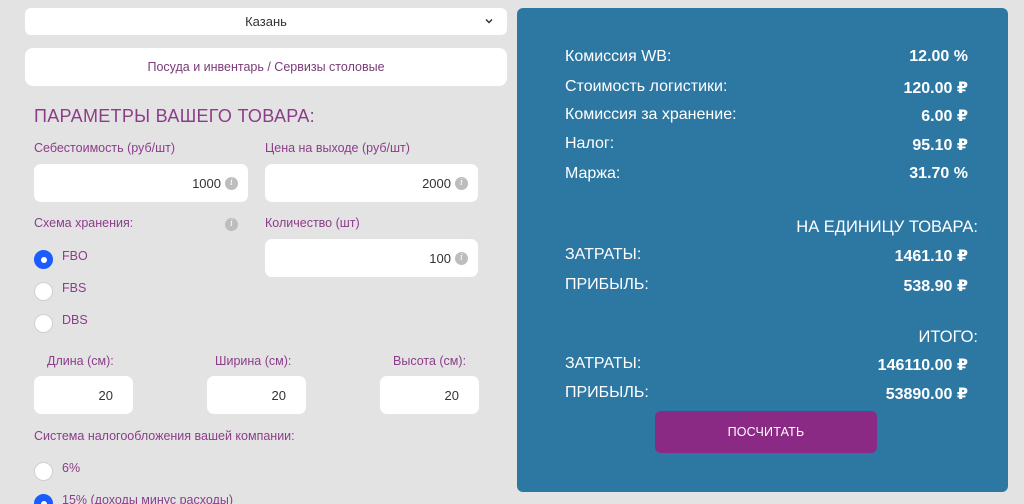 This screenshot has width=1024, height=504. Describe the element at coordinates (766, 256) in the screenshot. I see `per-unit-costs-row: ЗАТРАТЫ: 1461.10 ₽` at that location.